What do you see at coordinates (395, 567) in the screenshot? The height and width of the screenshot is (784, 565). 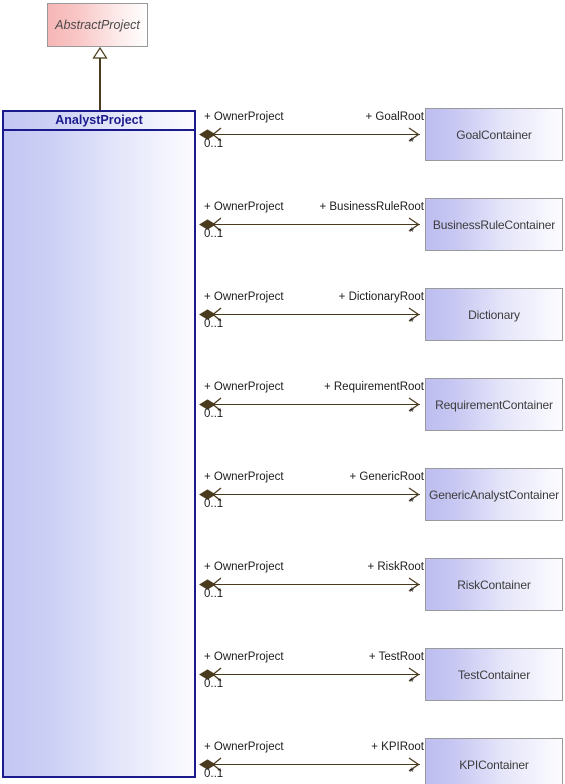 I see `association-target-role: + RiskRoot` at bounding box center [395, 567].